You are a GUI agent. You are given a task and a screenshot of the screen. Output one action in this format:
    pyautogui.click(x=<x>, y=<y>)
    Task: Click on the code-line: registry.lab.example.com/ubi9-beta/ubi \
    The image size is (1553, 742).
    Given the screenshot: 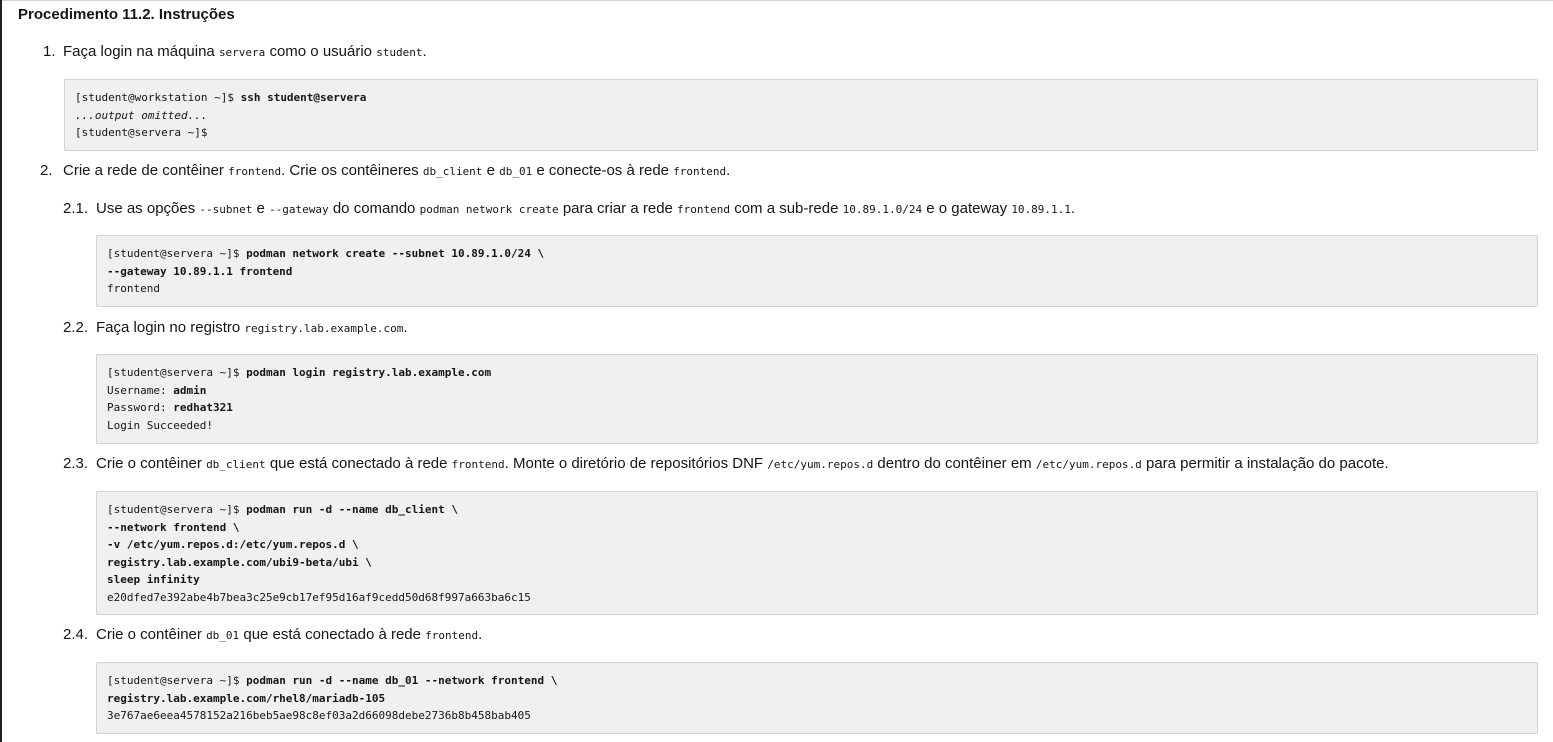 What is the action you would take?
    pyautogui.click(x=239, y=562)
    